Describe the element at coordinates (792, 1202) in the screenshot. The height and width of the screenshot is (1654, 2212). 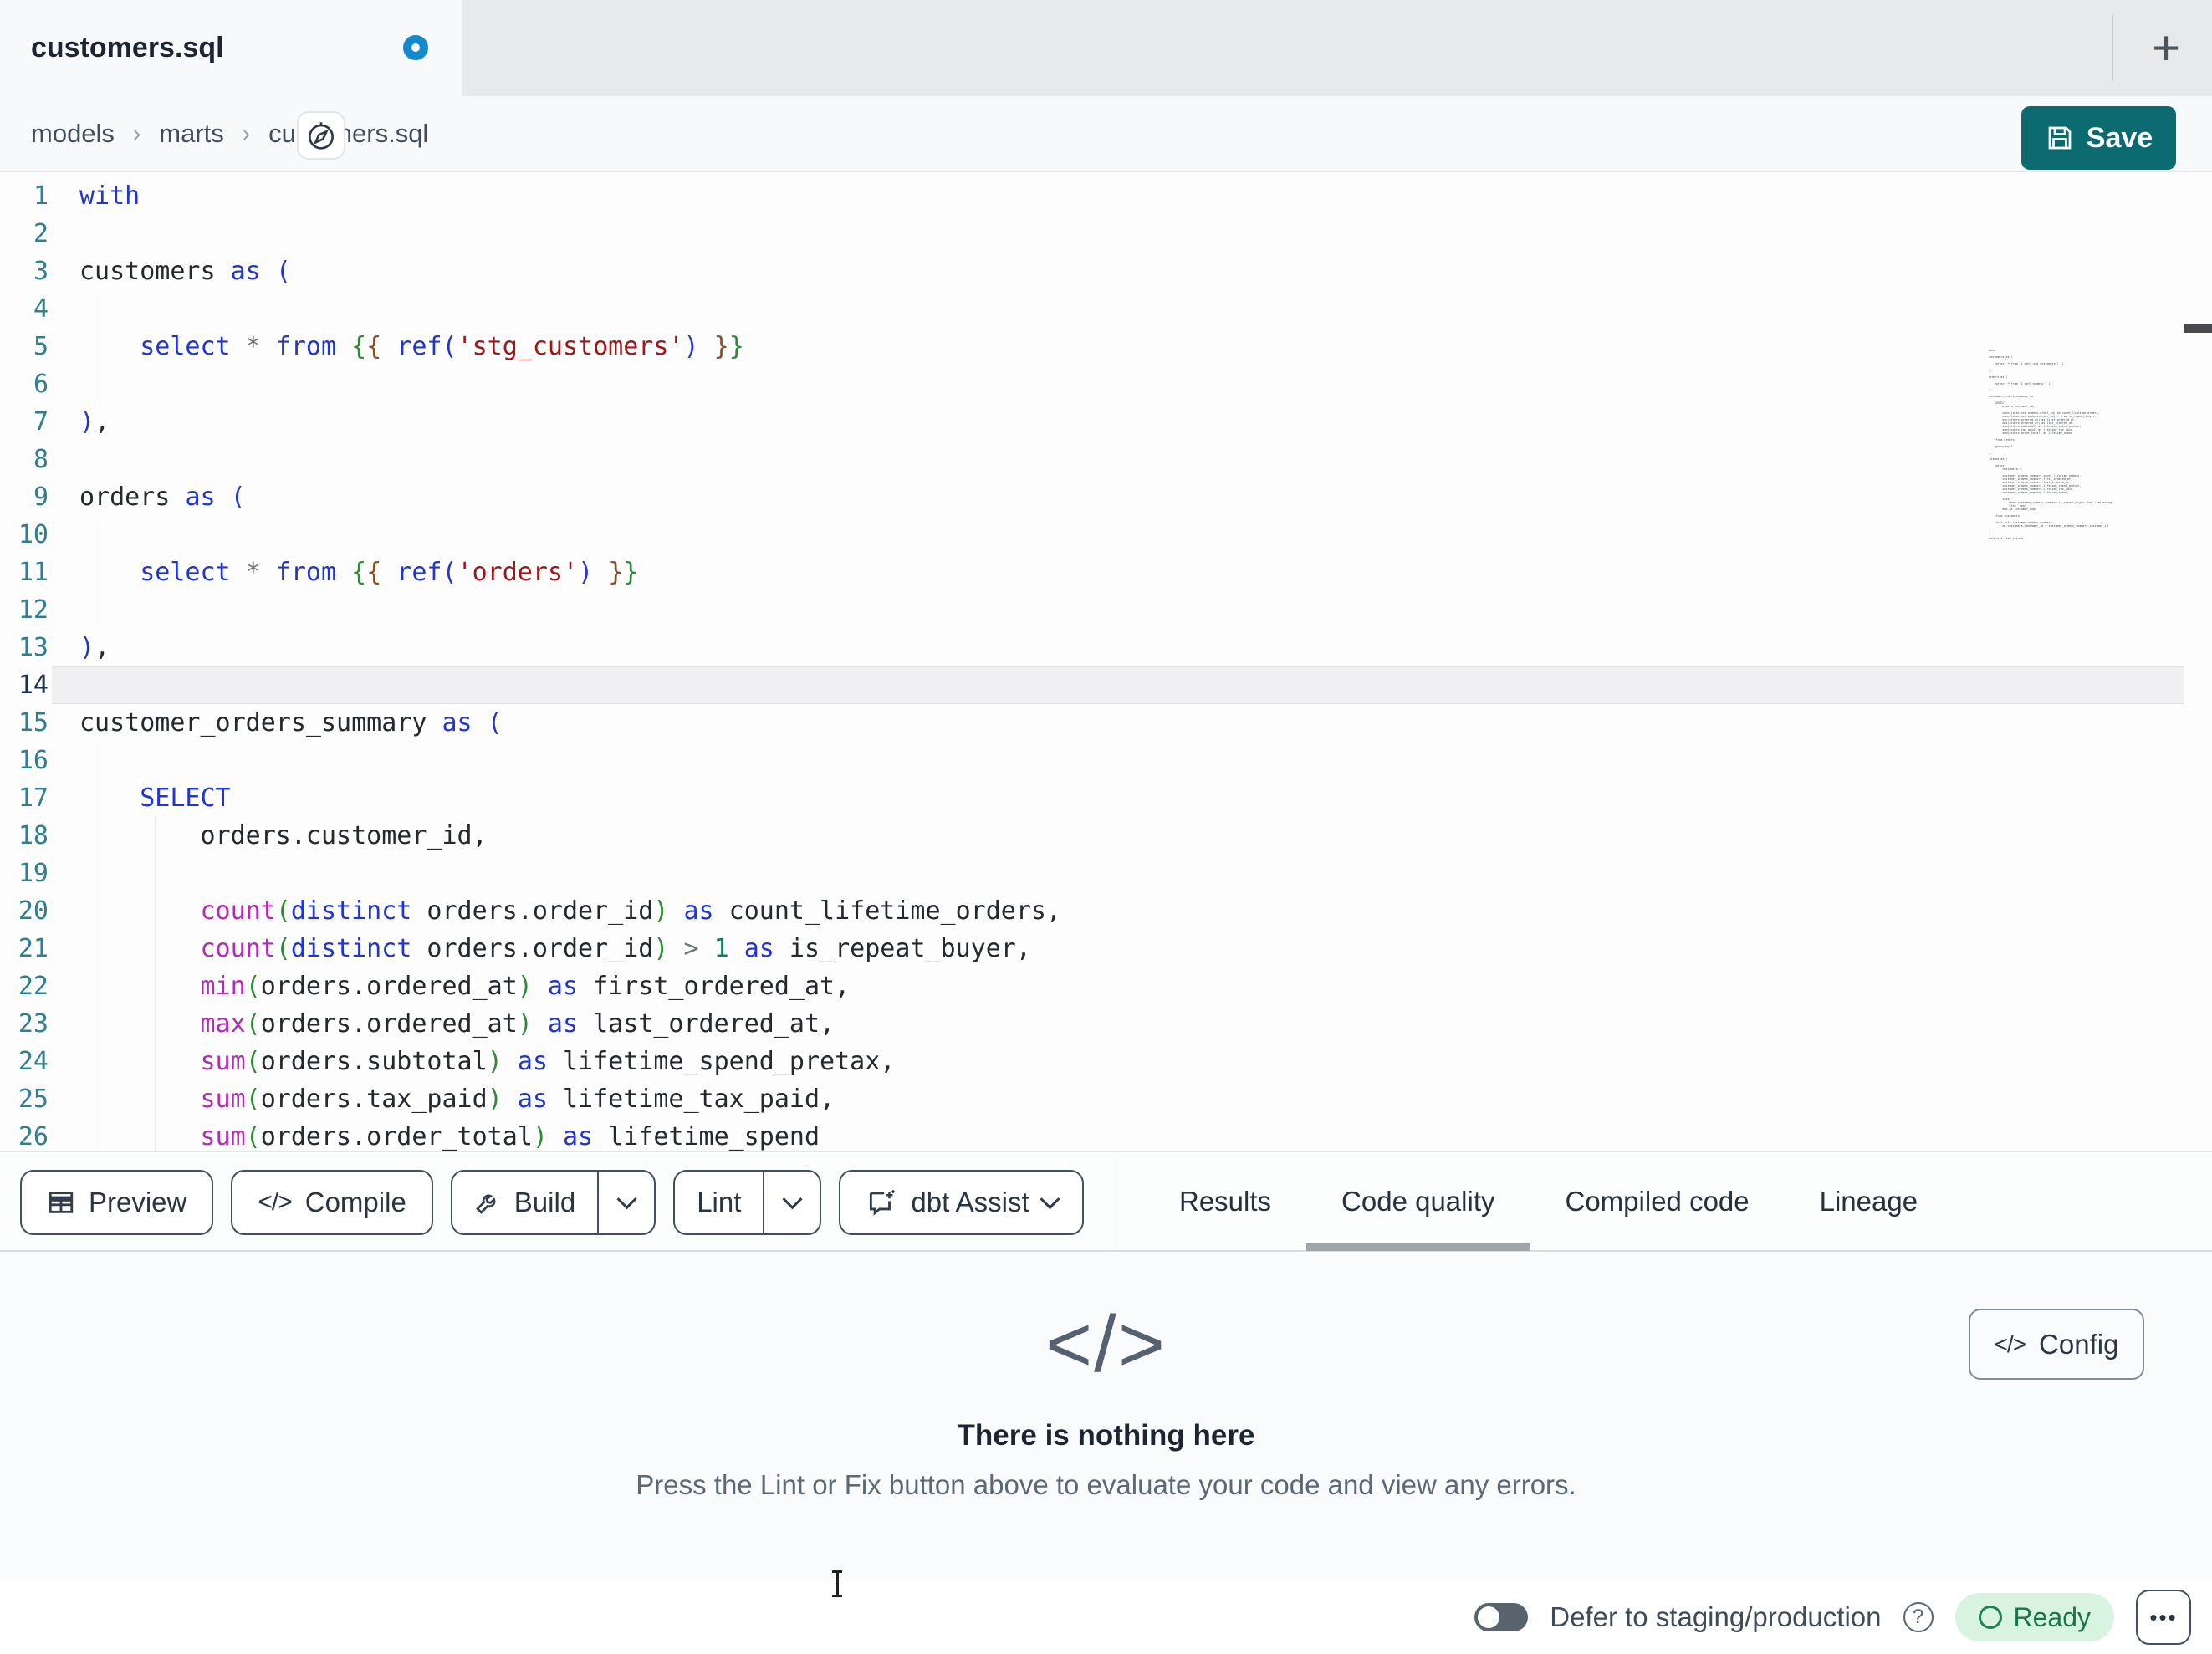
I see `lint-dropdown-button` at that location.